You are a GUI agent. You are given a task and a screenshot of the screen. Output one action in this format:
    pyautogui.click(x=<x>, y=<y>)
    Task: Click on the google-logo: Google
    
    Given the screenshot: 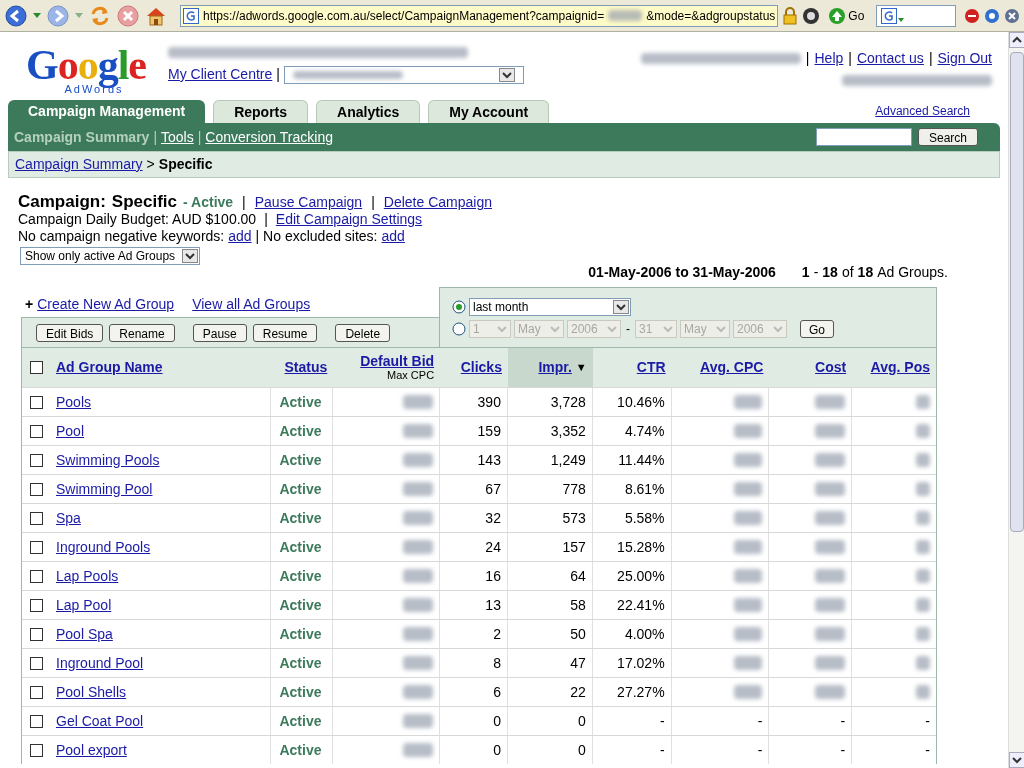 What is the action you would take?
    pyautogui.click(x=86, y=65)
    